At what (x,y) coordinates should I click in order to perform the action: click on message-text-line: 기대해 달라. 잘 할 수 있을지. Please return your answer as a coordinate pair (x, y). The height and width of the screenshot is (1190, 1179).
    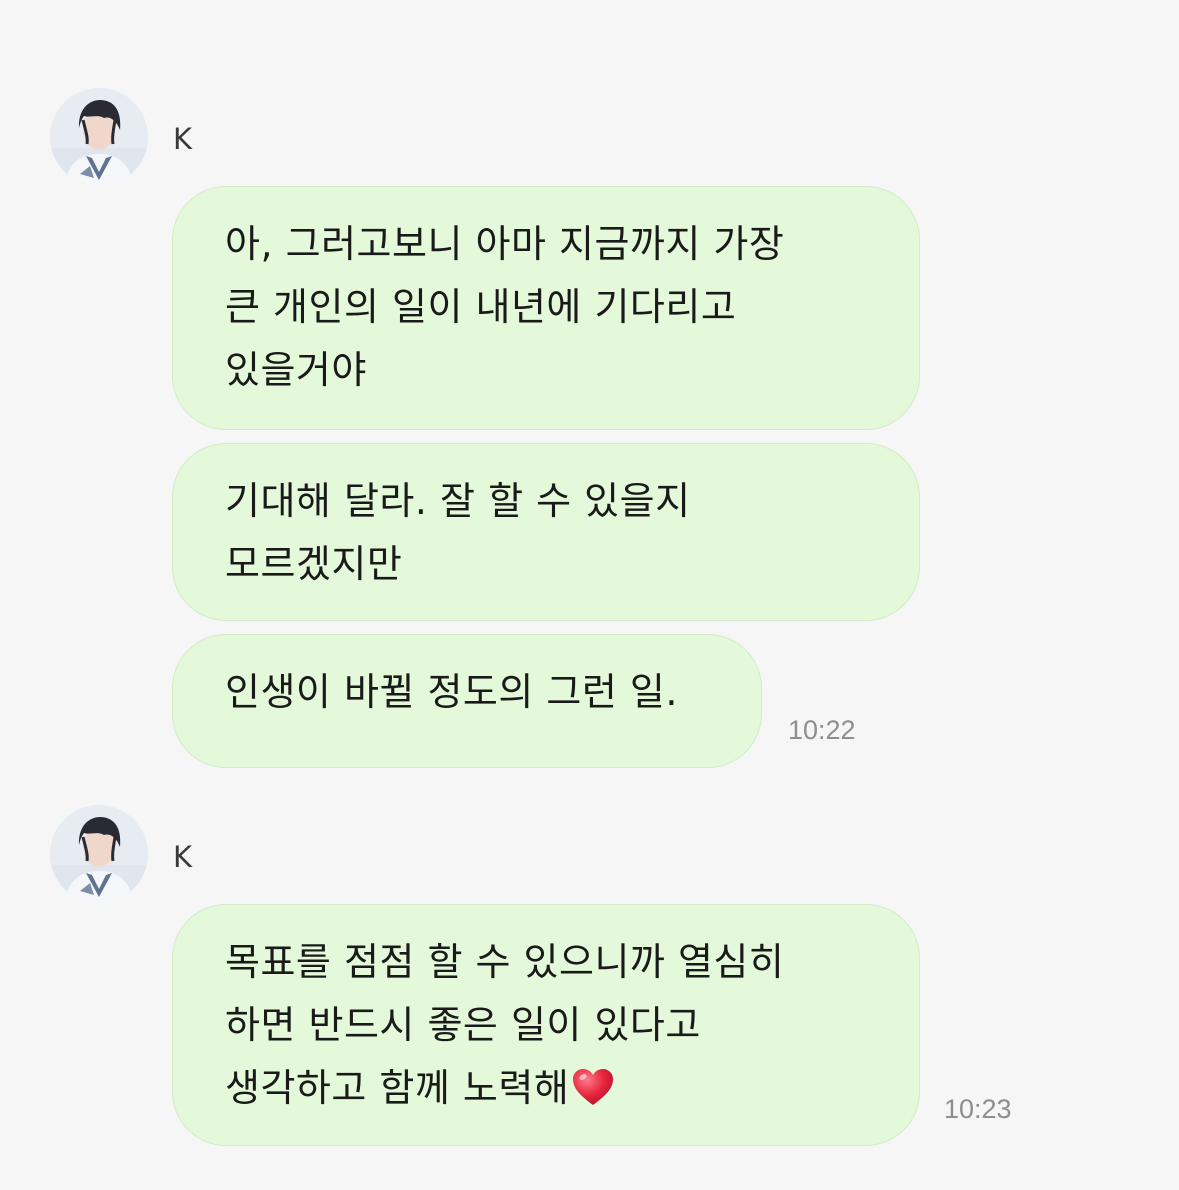
    Looking at the image, I should click on (458, 501).